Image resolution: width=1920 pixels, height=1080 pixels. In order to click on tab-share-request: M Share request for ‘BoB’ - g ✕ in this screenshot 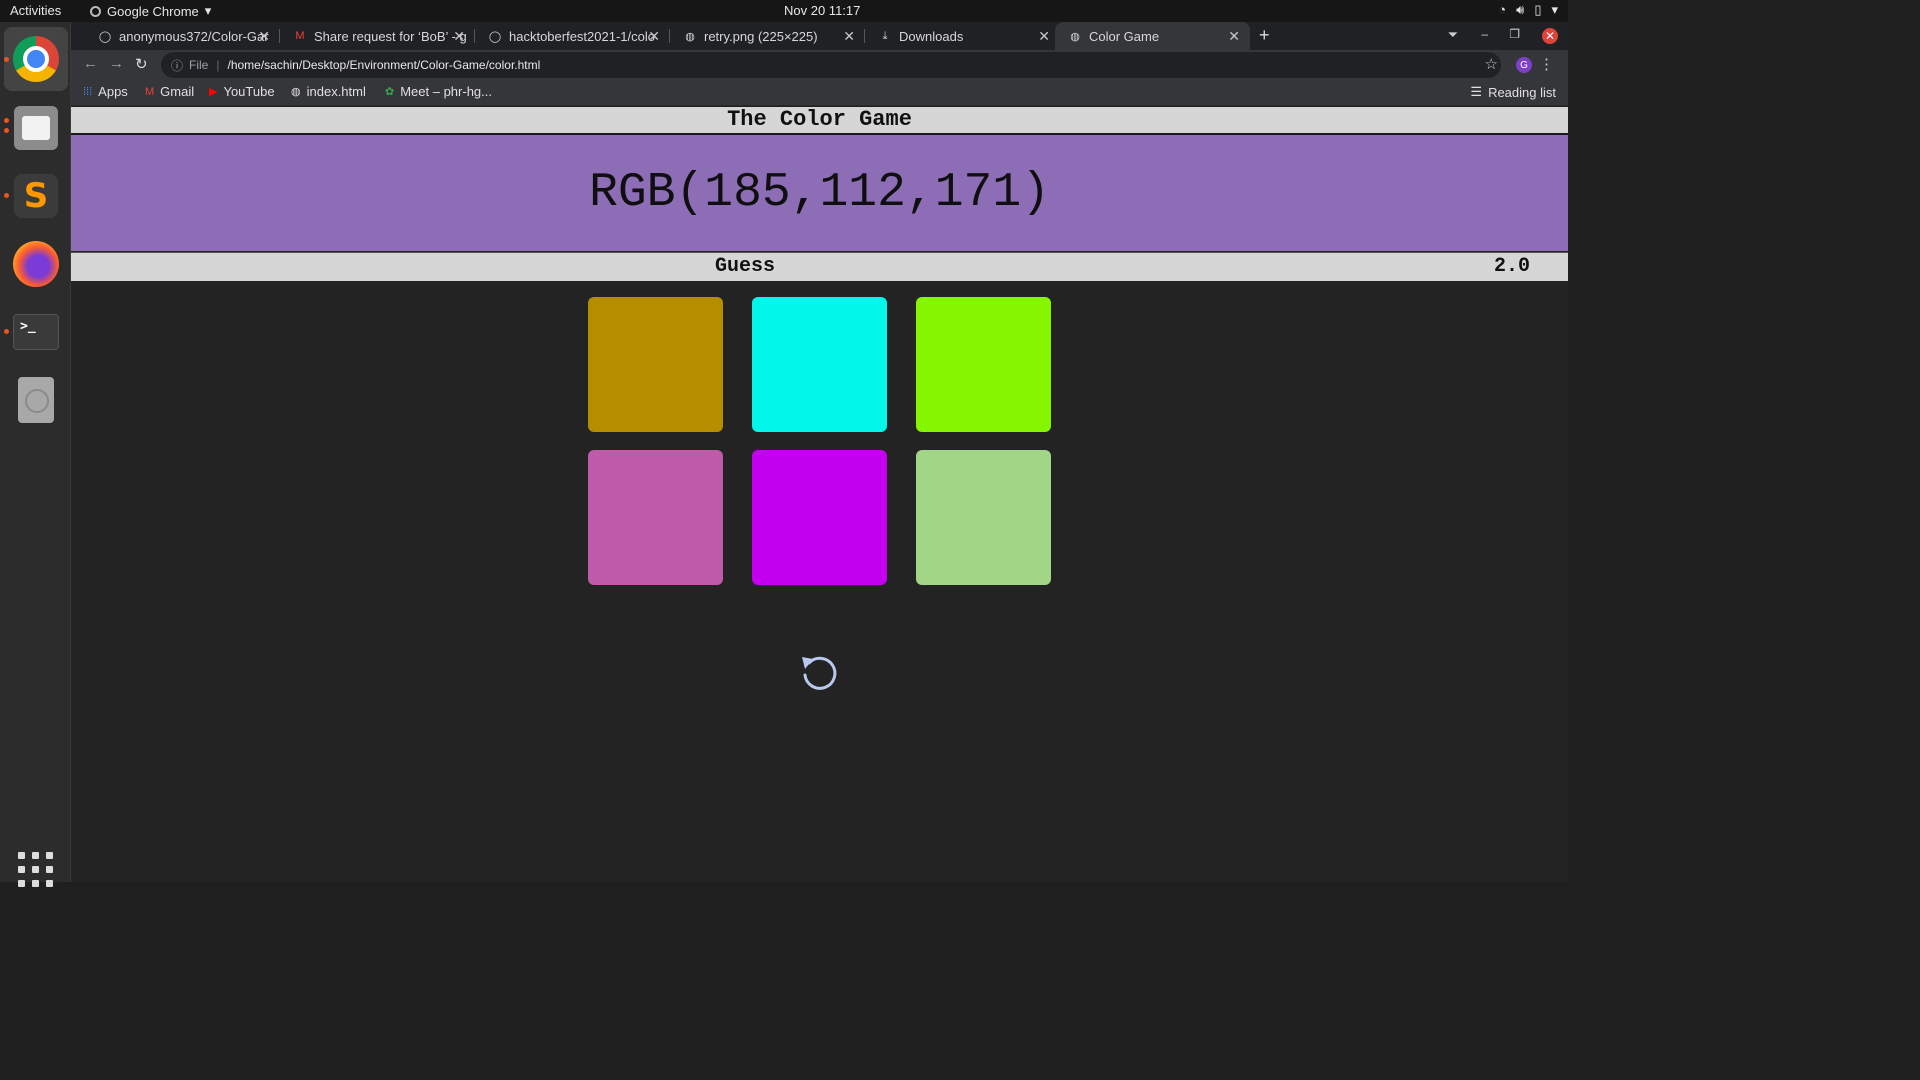, I will do `click(377, 36)`.